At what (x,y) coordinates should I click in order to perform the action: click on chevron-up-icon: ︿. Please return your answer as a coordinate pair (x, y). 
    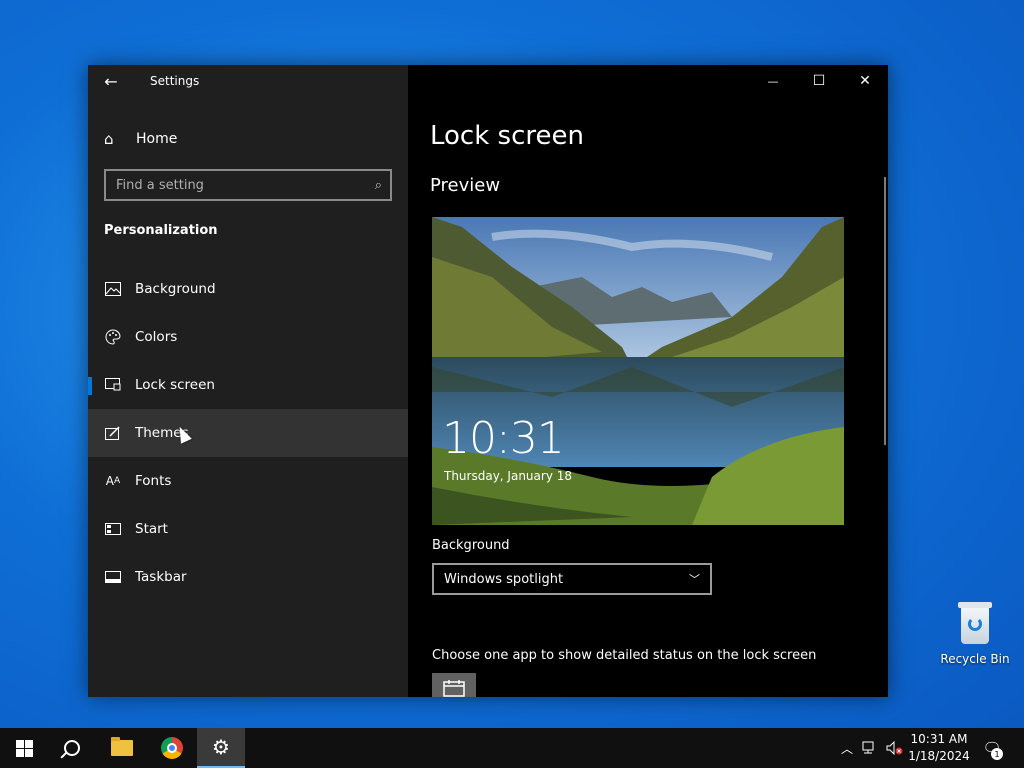
    Looking at the image, I should click on (846, 748).